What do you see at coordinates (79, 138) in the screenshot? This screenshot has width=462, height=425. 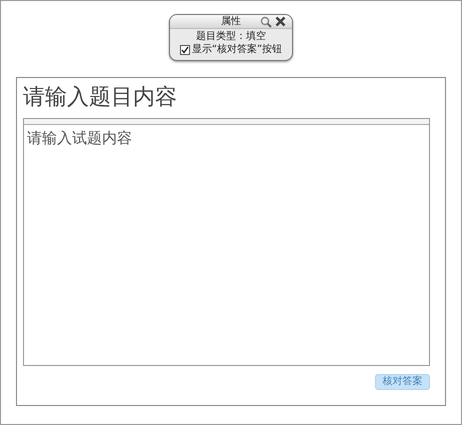 I see `content-text: 请输入试题内容` at bounding box center [79, 138].